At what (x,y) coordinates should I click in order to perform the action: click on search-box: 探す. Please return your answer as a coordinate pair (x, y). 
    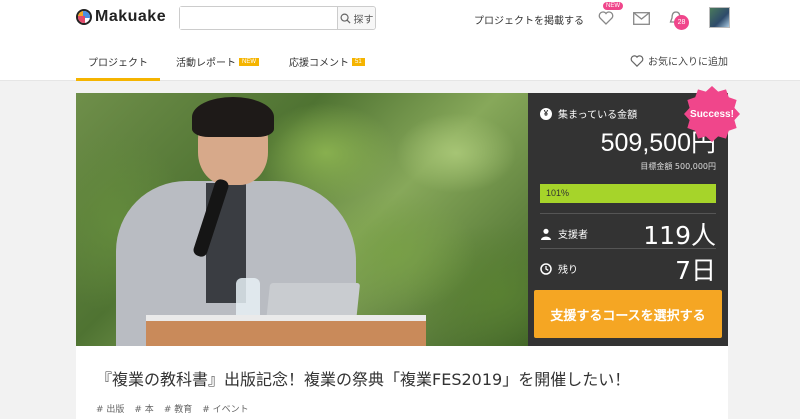
    Looking at the image, I should click on (277, 18).